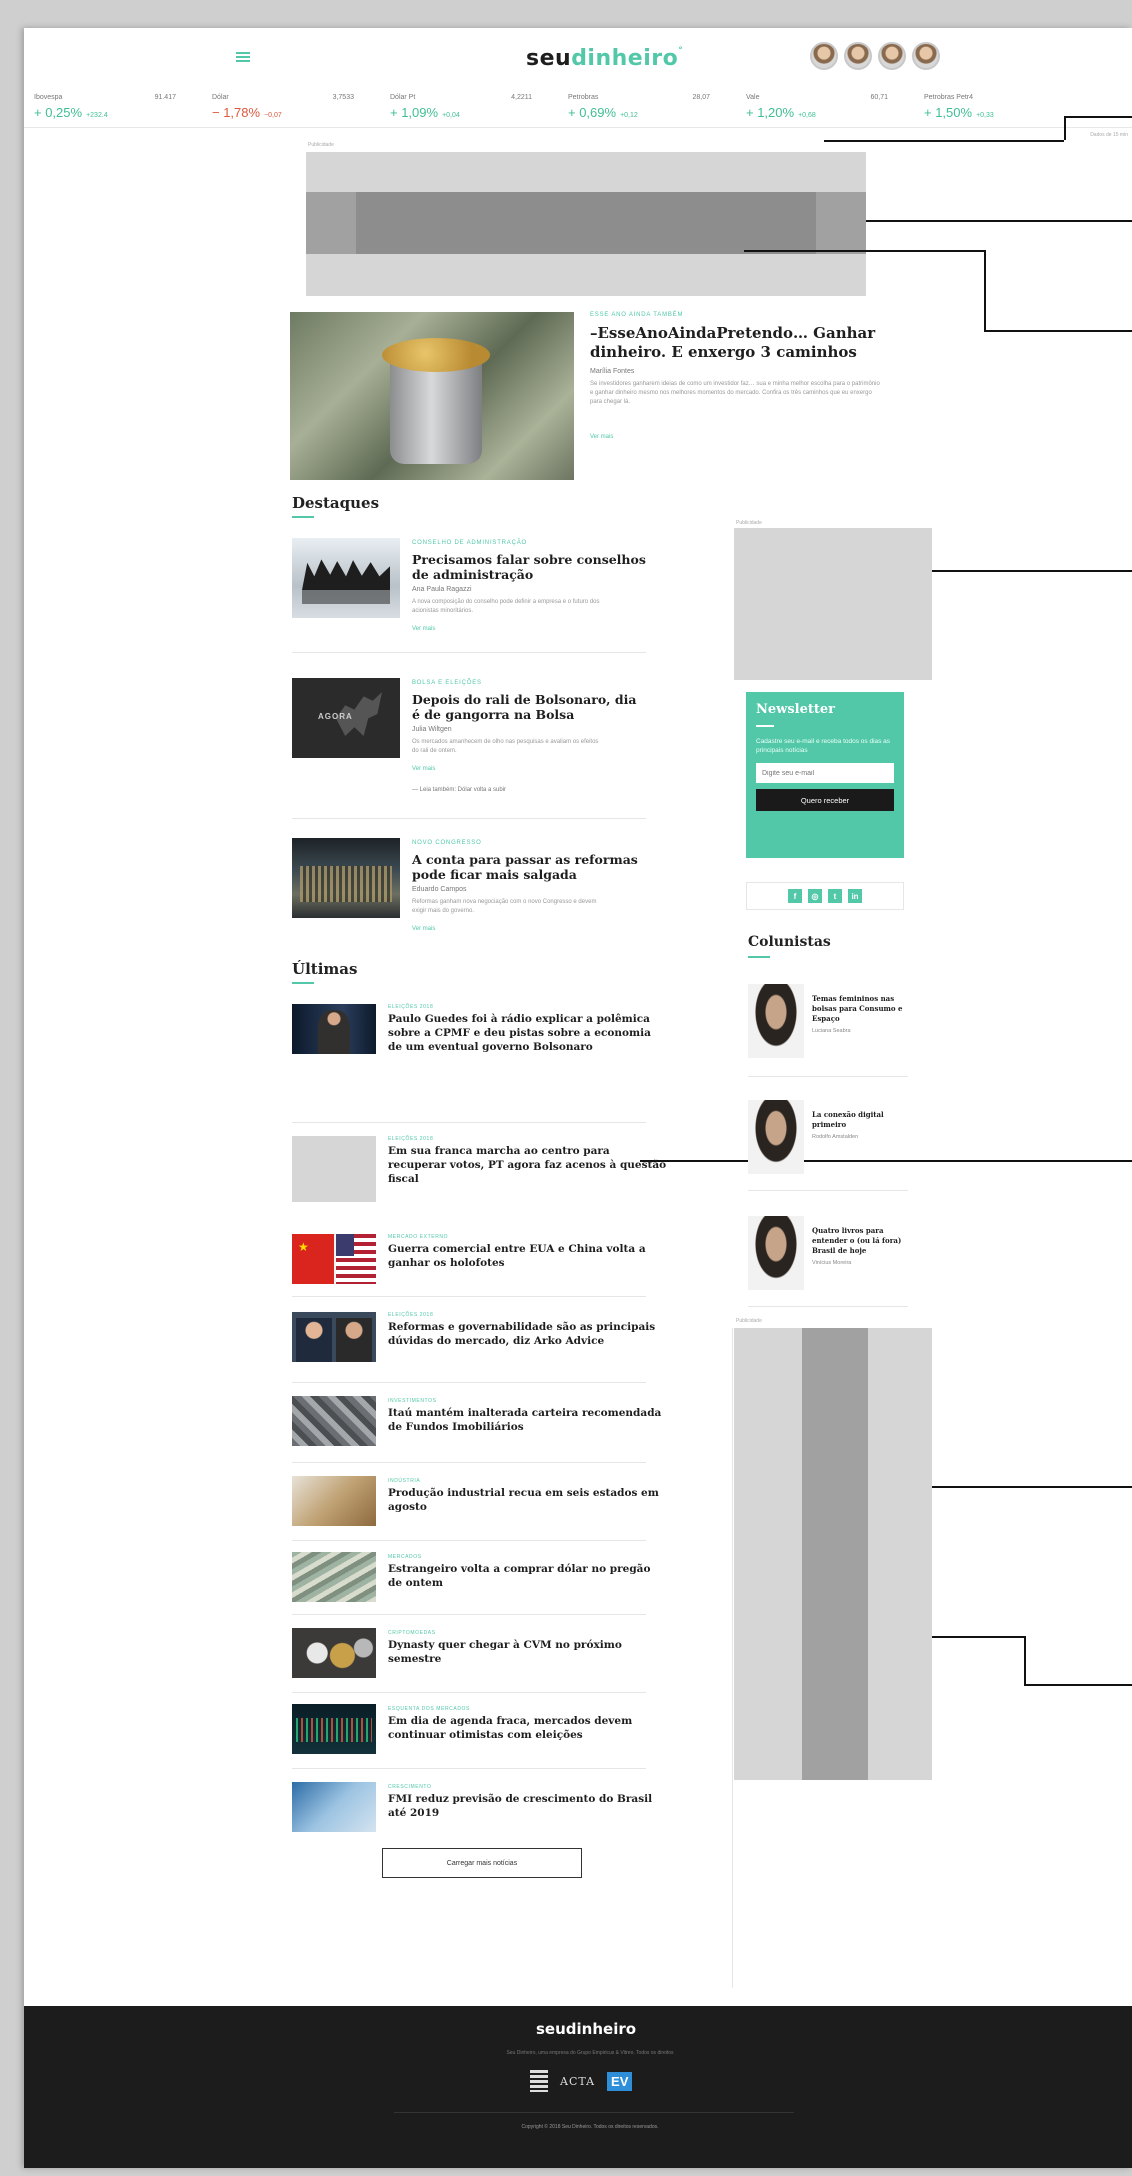 The width and height of the screenshot is (1132, 2176). Describe the element at coordinates (334, 1501) in the screenshot. I see `ultima-thumb-factory` at that location.